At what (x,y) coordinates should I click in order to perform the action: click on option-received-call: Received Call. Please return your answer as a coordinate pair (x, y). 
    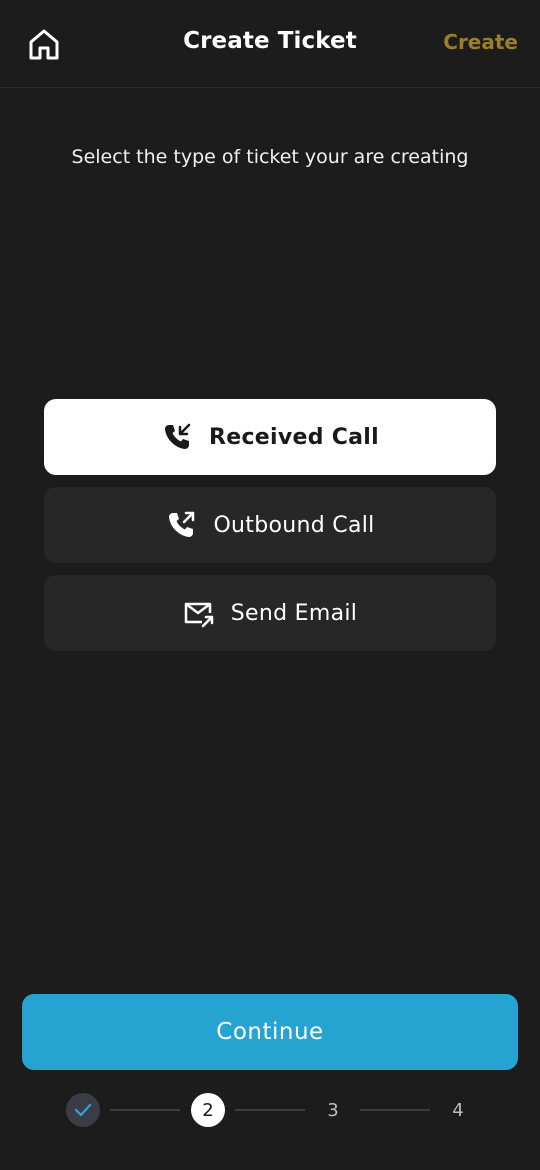
    Looking at the image, I should click on (270, 437).